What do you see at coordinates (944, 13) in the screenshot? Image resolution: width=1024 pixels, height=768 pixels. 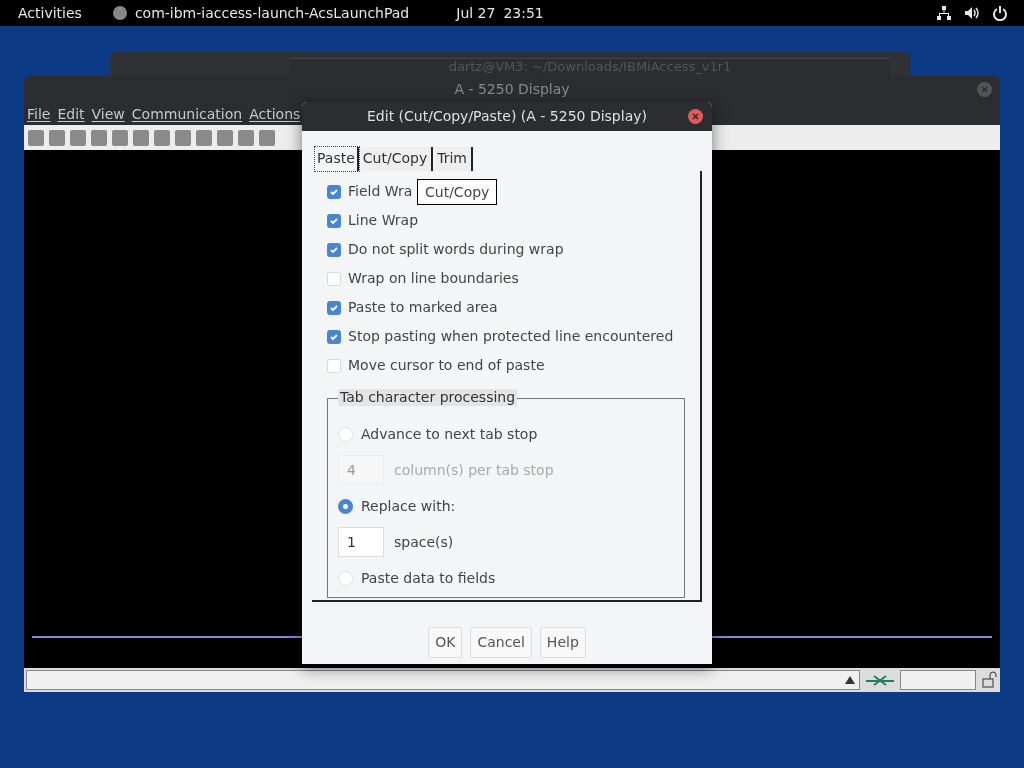 I see `network-icon` at bounding box center [944, 13].